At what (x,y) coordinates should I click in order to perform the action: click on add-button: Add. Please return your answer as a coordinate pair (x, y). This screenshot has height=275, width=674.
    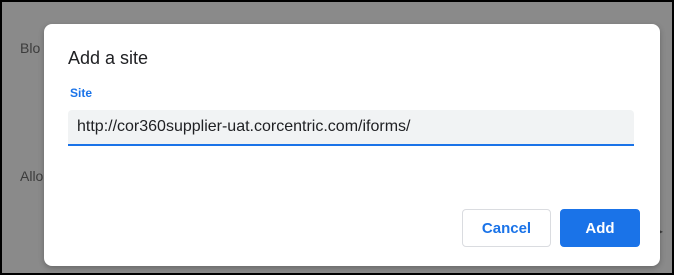
    Looking at the image, I should click on (600, 228).